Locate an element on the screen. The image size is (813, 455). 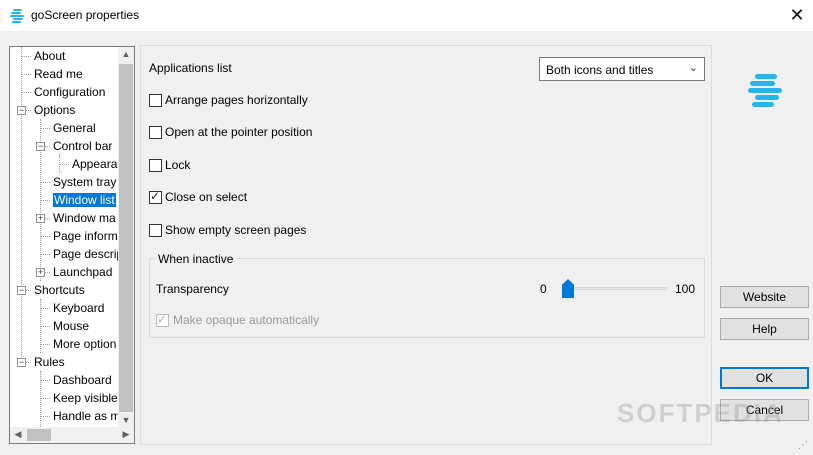
tree-item: General is located at coordinates (74, 128).